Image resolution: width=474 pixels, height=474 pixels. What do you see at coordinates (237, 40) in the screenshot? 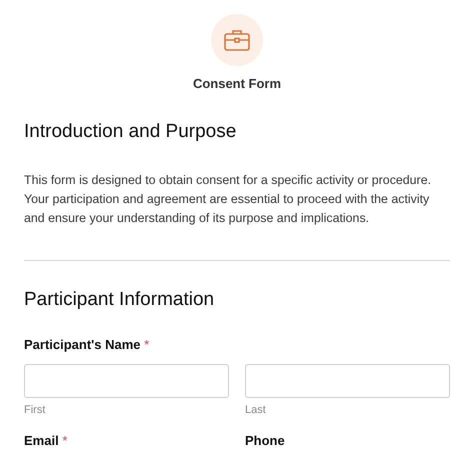
I see `briefcase-icon` at bounding box center [237, 40].